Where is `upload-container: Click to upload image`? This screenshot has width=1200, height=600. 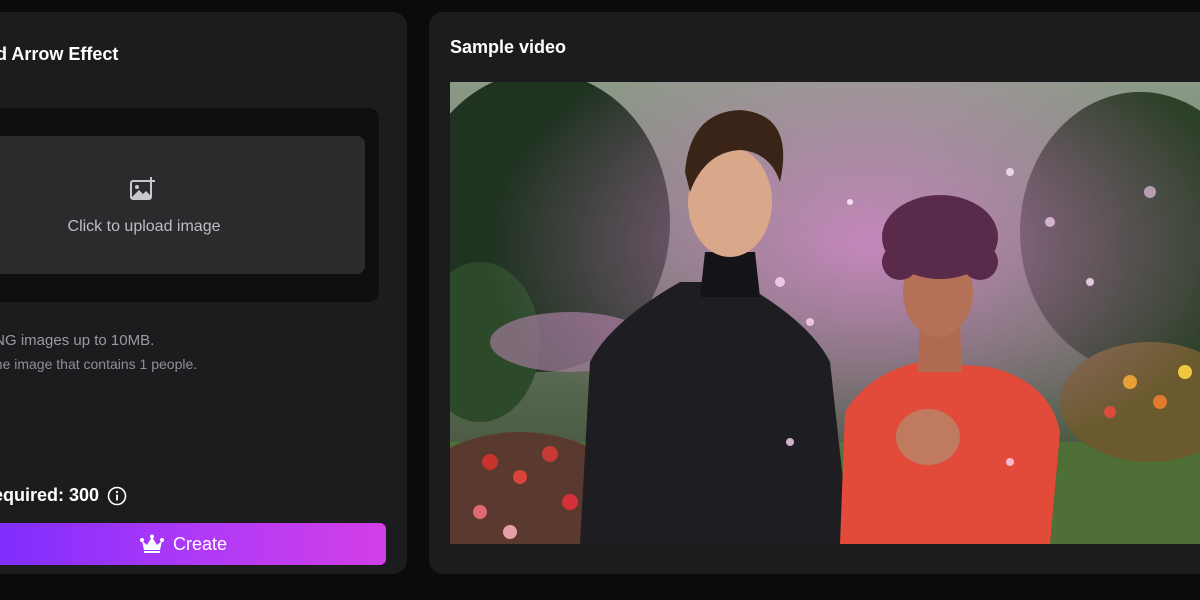
upload-container: Click to upload image is located at coordinates (189, 205).